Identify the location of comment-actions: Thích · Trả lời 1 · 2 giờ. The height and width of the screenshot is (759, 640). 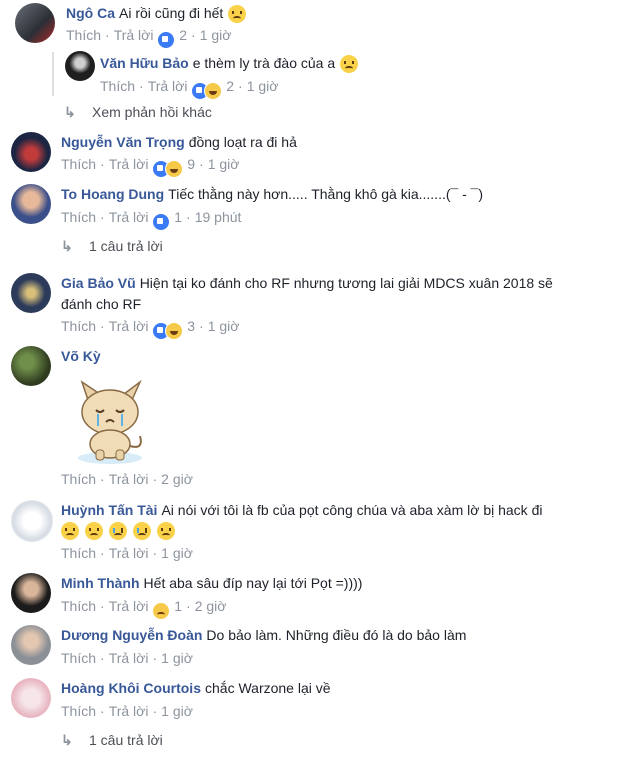
(144, 608).